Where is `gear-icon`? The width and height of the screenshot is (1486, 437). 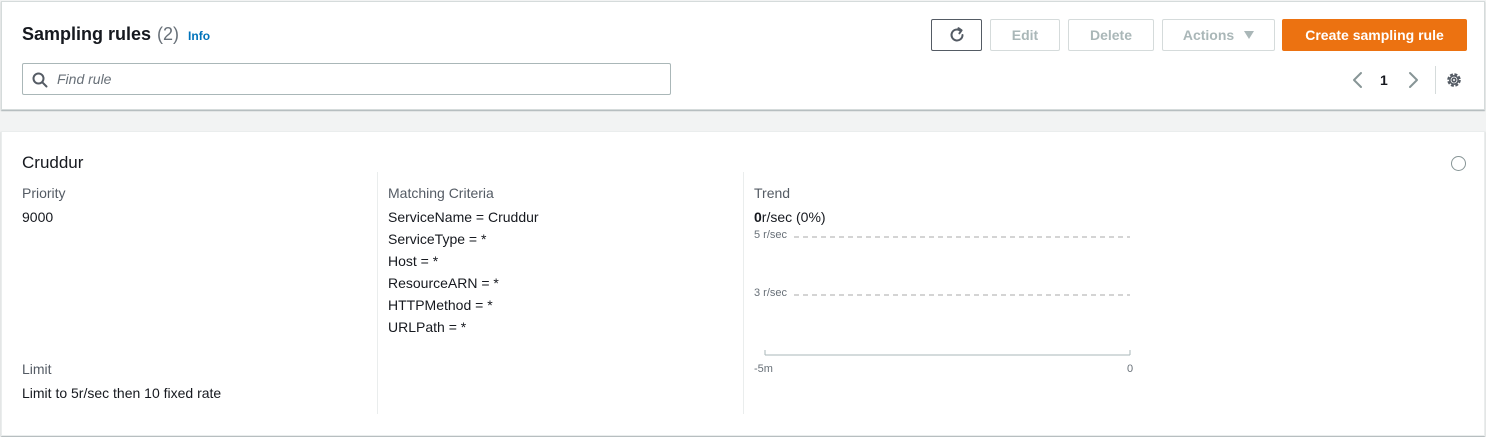
gear-icon is located at coordinates (1454, 80).